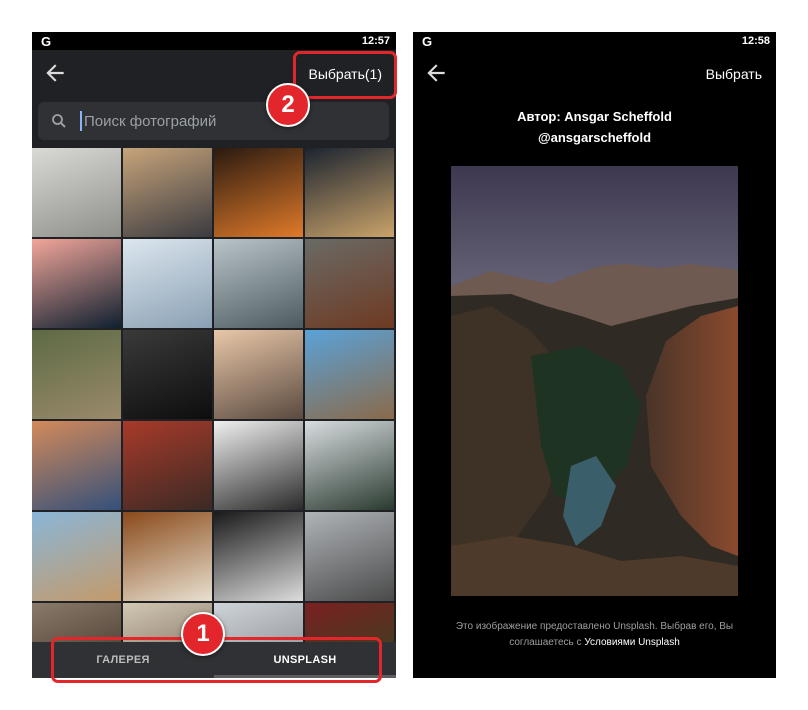  What do you see at coordinates (349, 283) in the screenshot?
I see `canyon-thumbnail-photo` at bounding box center [349, 283].